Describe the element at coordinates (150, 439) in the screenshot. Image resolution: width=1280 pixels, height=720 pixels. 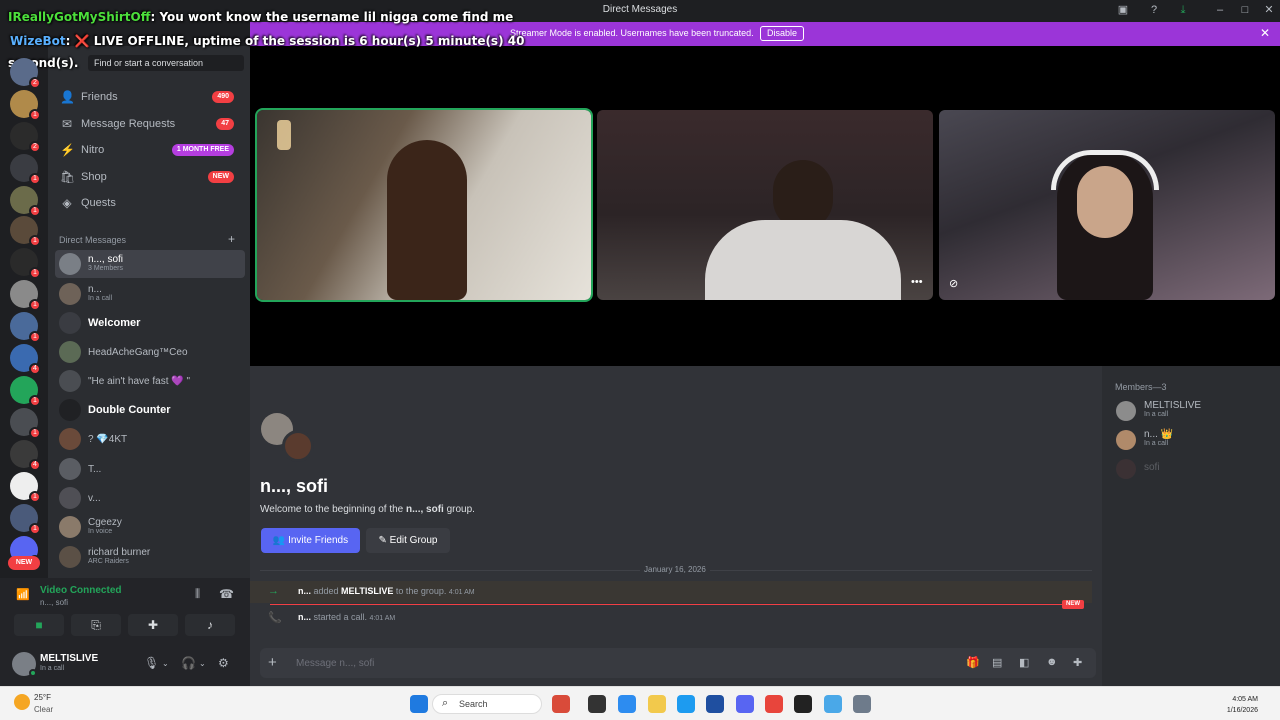
I see `dm-item: ? 💎4KT` at that location.